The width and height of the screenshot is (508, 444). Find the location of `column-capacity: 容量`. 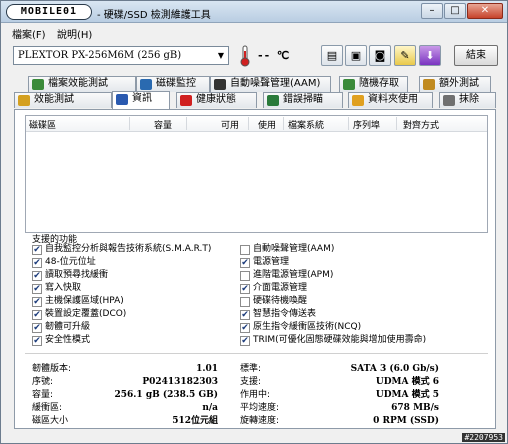

column-capacity: 容量 is located at coordinates (163, 124).